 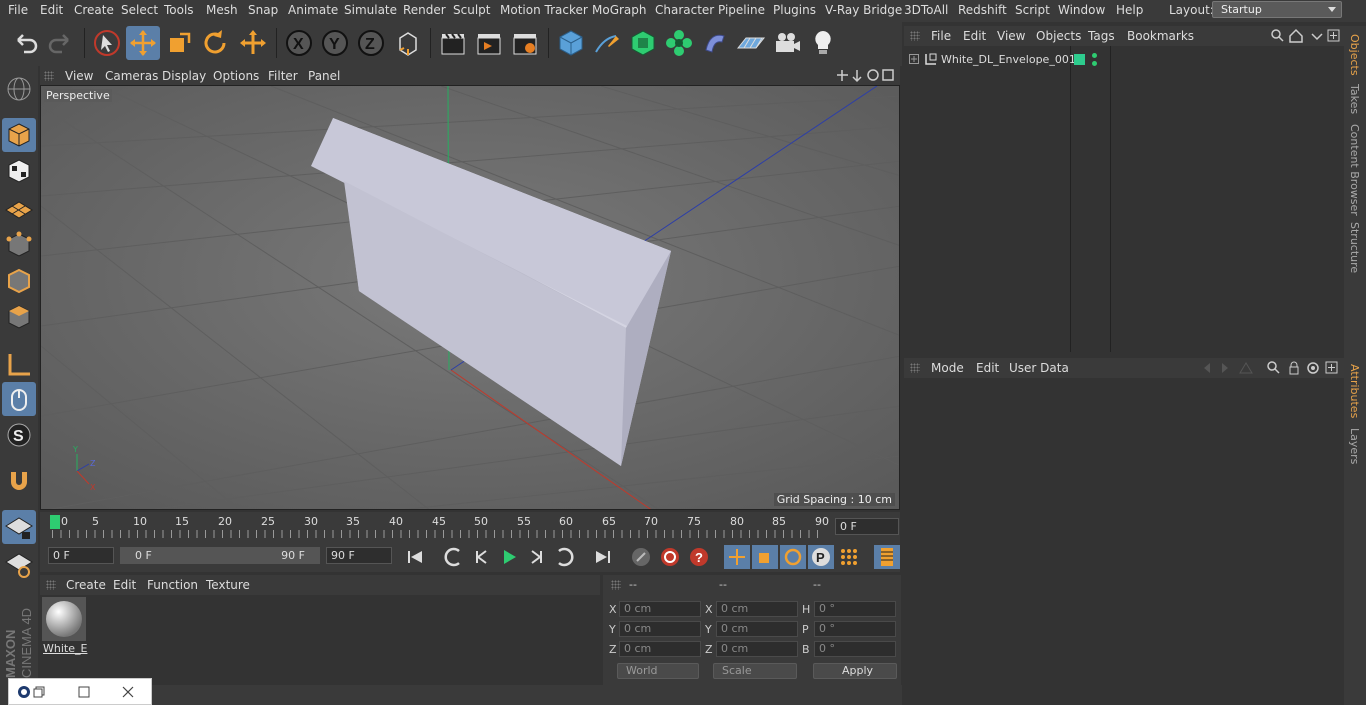 I want to click on polygons-mode-button, so click(x=19, y=317).